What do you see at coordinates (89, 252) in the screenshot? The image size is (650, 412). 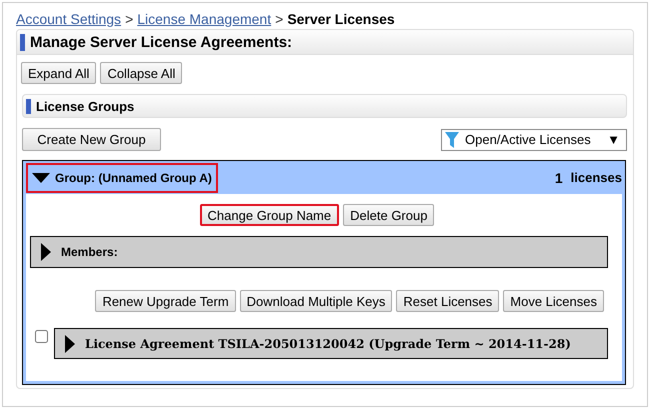 I see `members-label: Members:` at bounding box center [89, 252].